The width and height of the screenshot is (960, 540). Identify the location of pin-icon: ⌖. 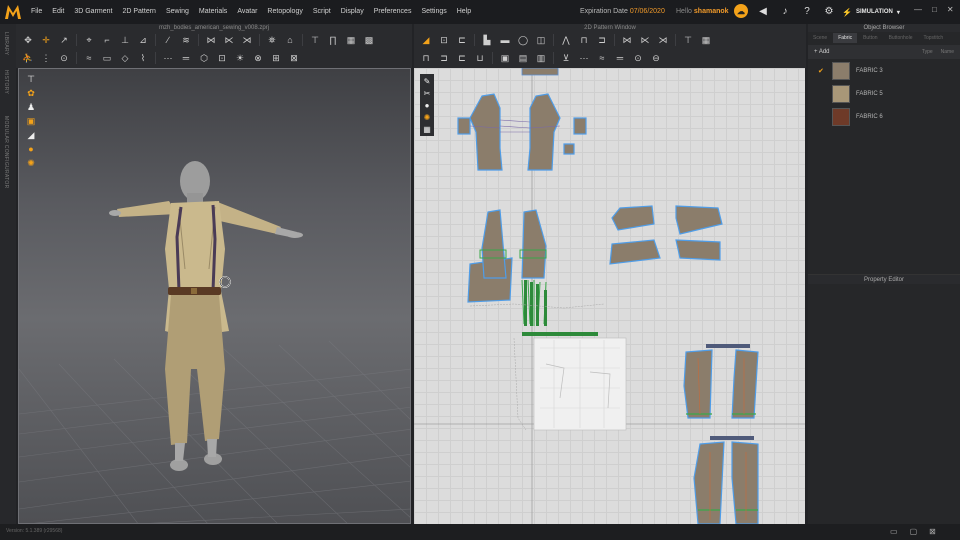
(89, 40).